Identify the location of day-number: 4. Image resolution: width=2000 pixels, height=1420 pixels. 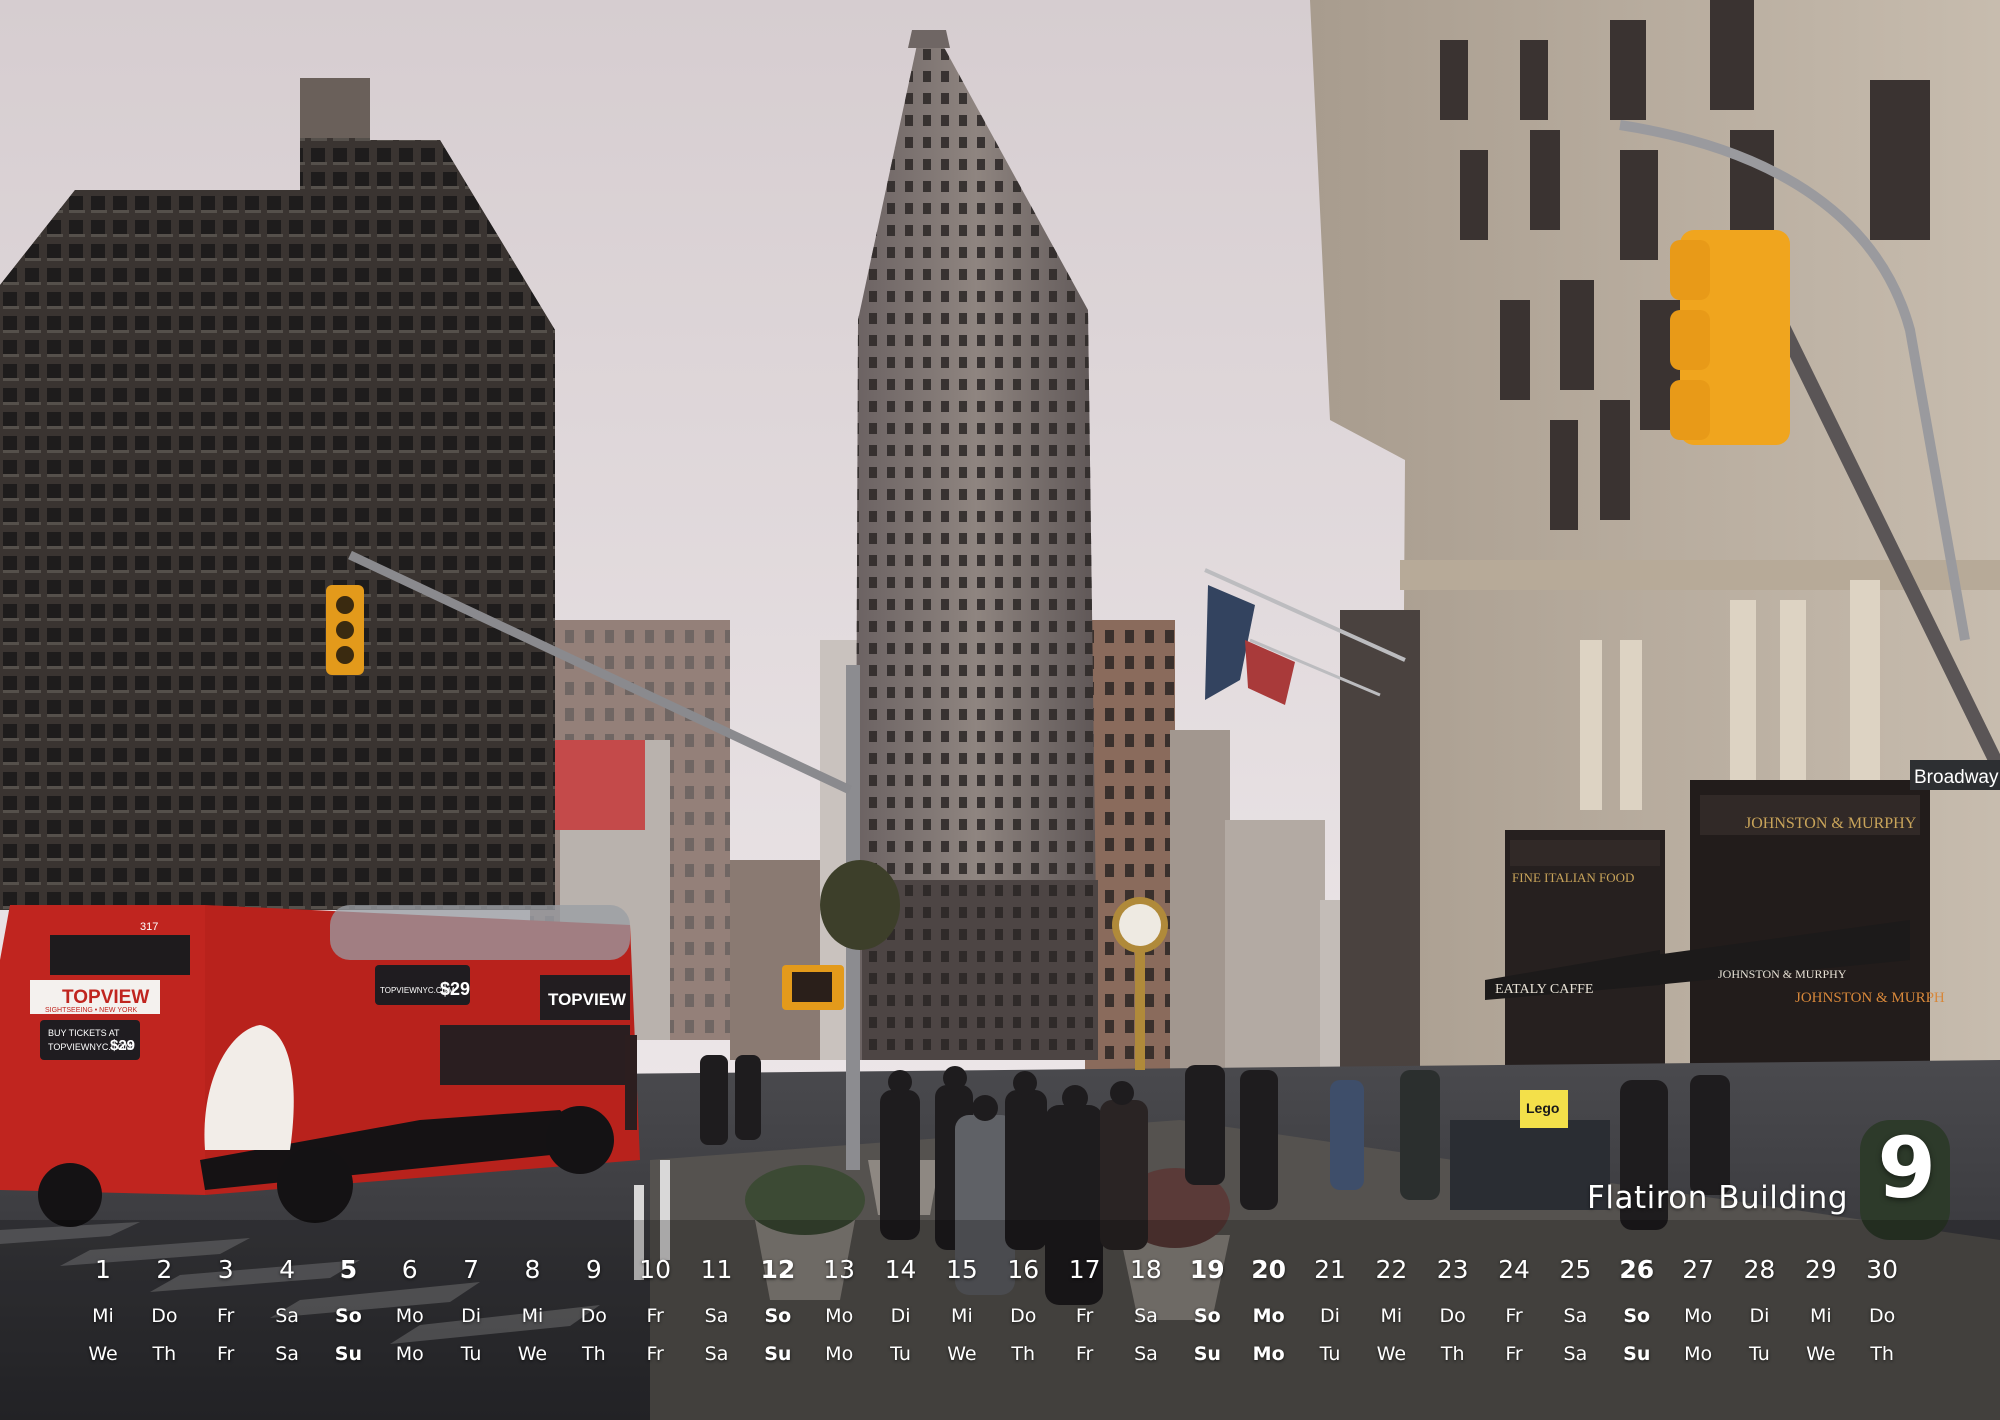
(287, 1269).